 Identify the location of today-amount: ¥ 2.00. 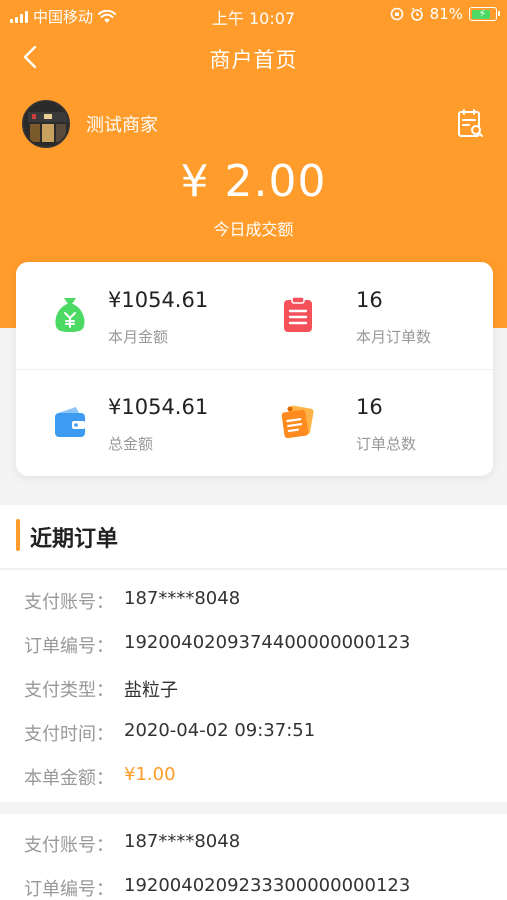
(253, 181).